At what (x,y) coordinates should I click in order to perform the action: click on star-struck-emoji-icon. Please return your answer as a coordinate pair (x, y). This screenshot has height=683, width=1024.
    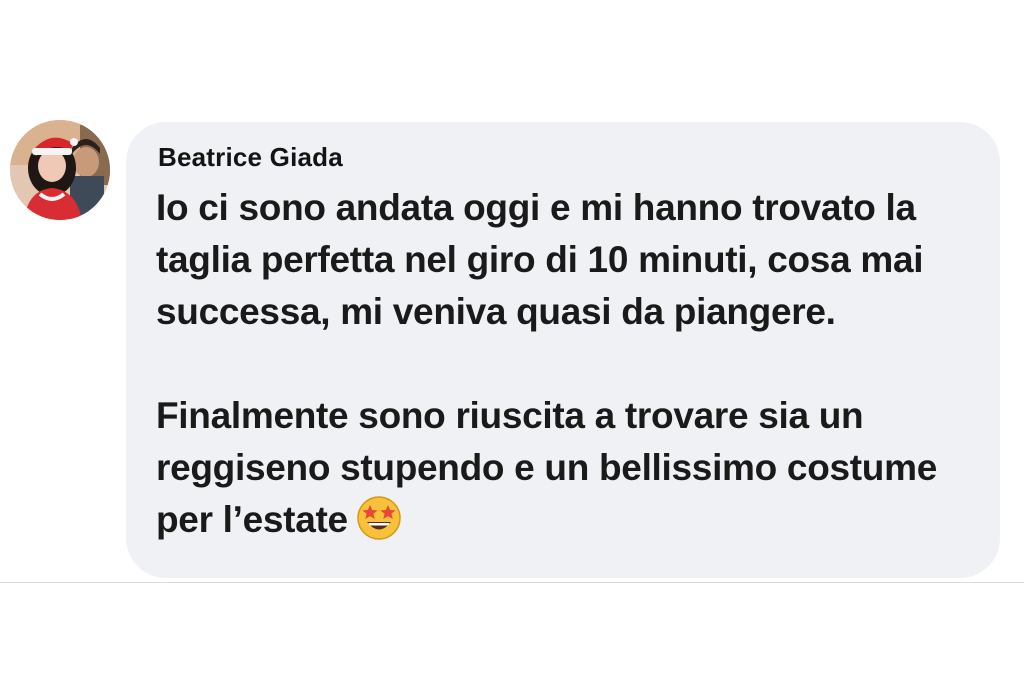
    Looking at the image, I should click on (379, 518).